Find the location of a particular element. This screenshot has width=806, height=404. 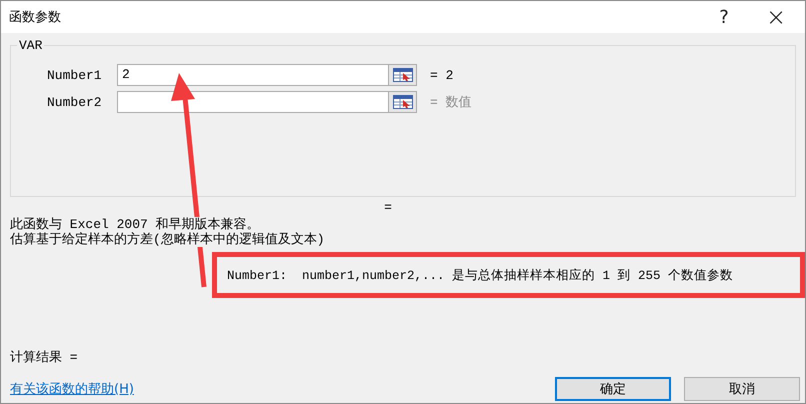

window-title: 函数参数 is located at coordinates (35, 17).